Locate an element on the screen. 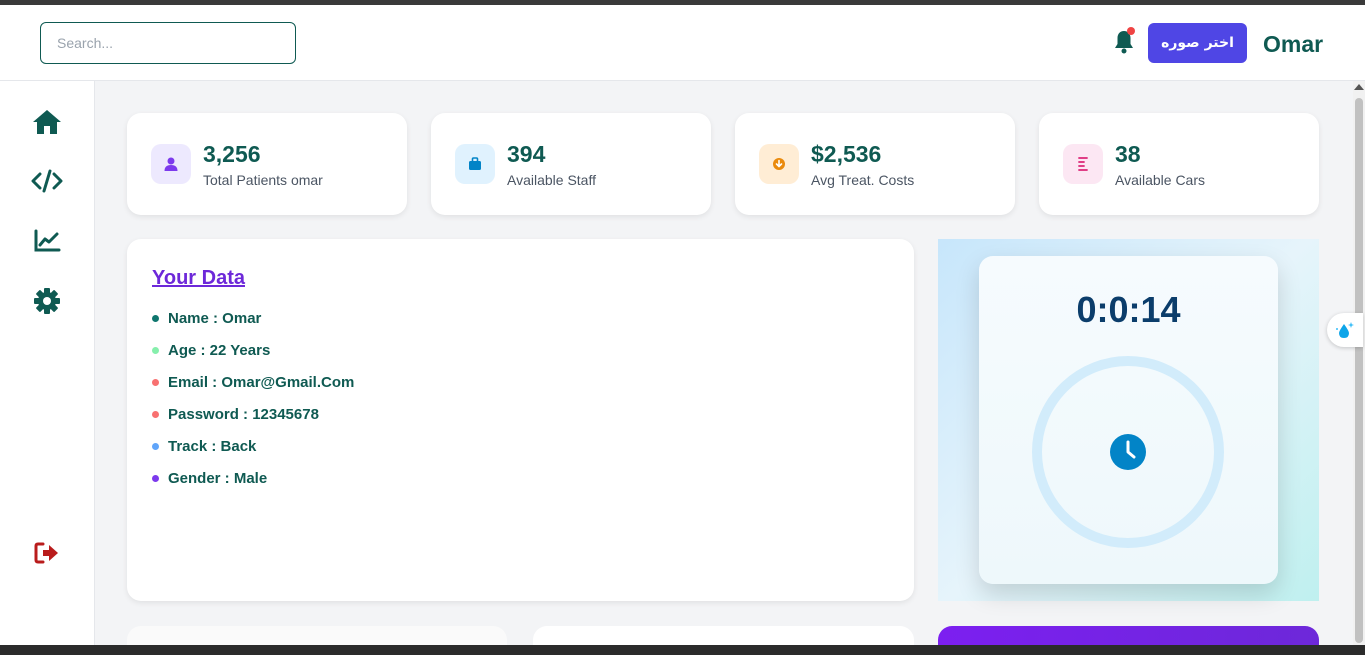 The image size is (1365, 655). logout-button is located at coordinates (47, 553).